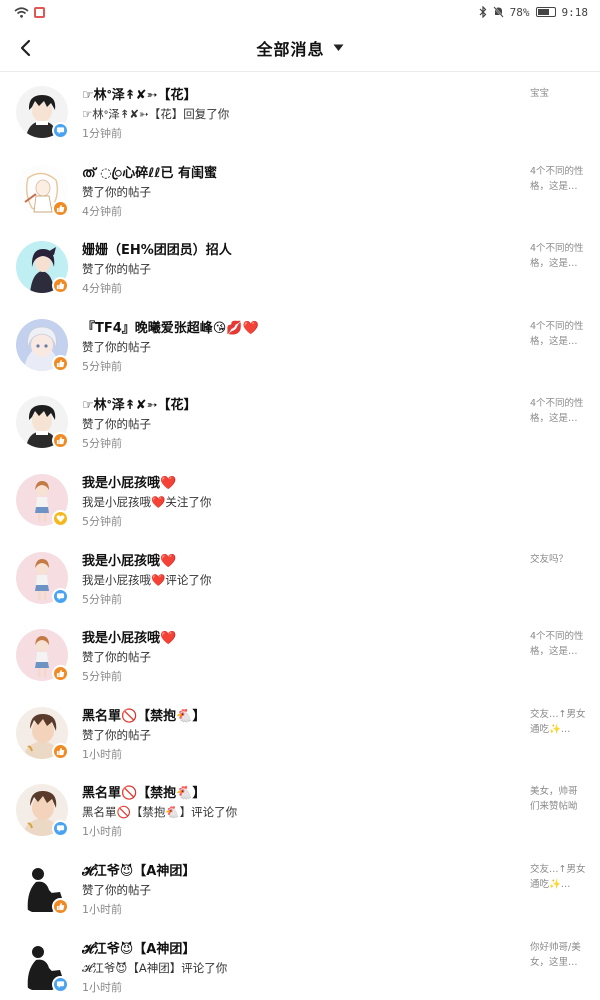 The width and height of the screenshot is (600, 1000). I want to click on message-row-7: 我是小屁孩哦❤️ 我是小屁孩哦❤️评论了你 5分钟前 交友吗？, so click(300, 583).